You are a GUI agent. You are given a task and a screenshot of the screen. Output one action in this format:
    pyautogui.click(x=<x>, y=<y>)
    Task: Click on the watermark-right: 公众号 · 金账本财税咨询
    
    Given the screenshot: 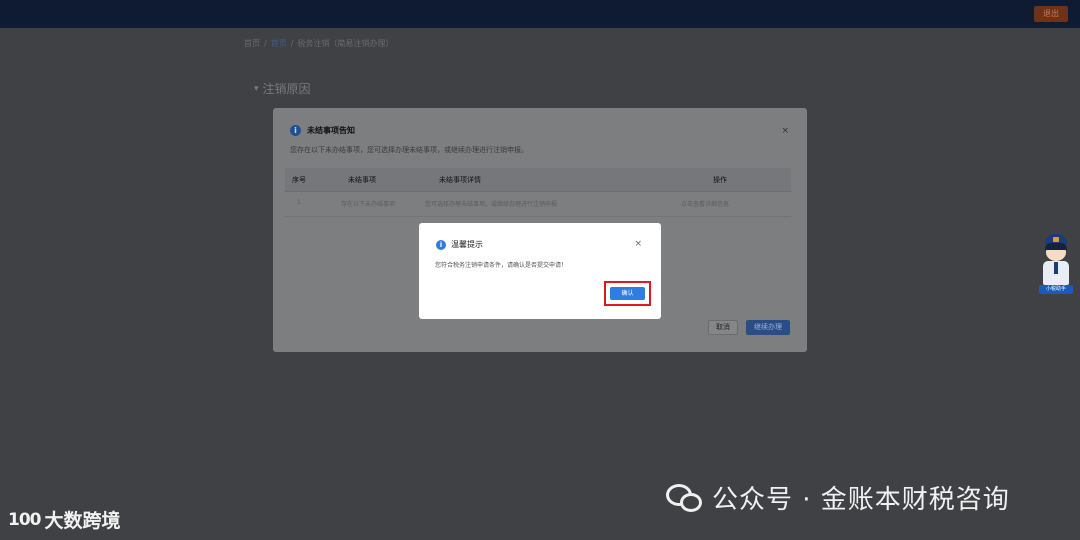 What is the action you would take?
    pyautogui.click(x=838, y=497)
    